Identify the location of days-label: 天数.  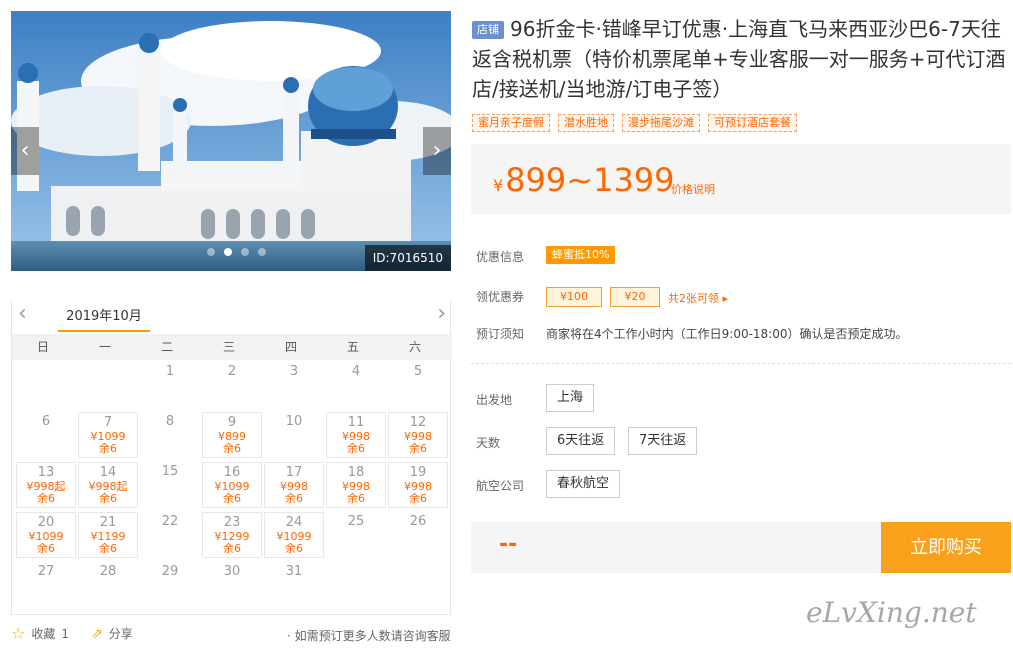
(488, 443).